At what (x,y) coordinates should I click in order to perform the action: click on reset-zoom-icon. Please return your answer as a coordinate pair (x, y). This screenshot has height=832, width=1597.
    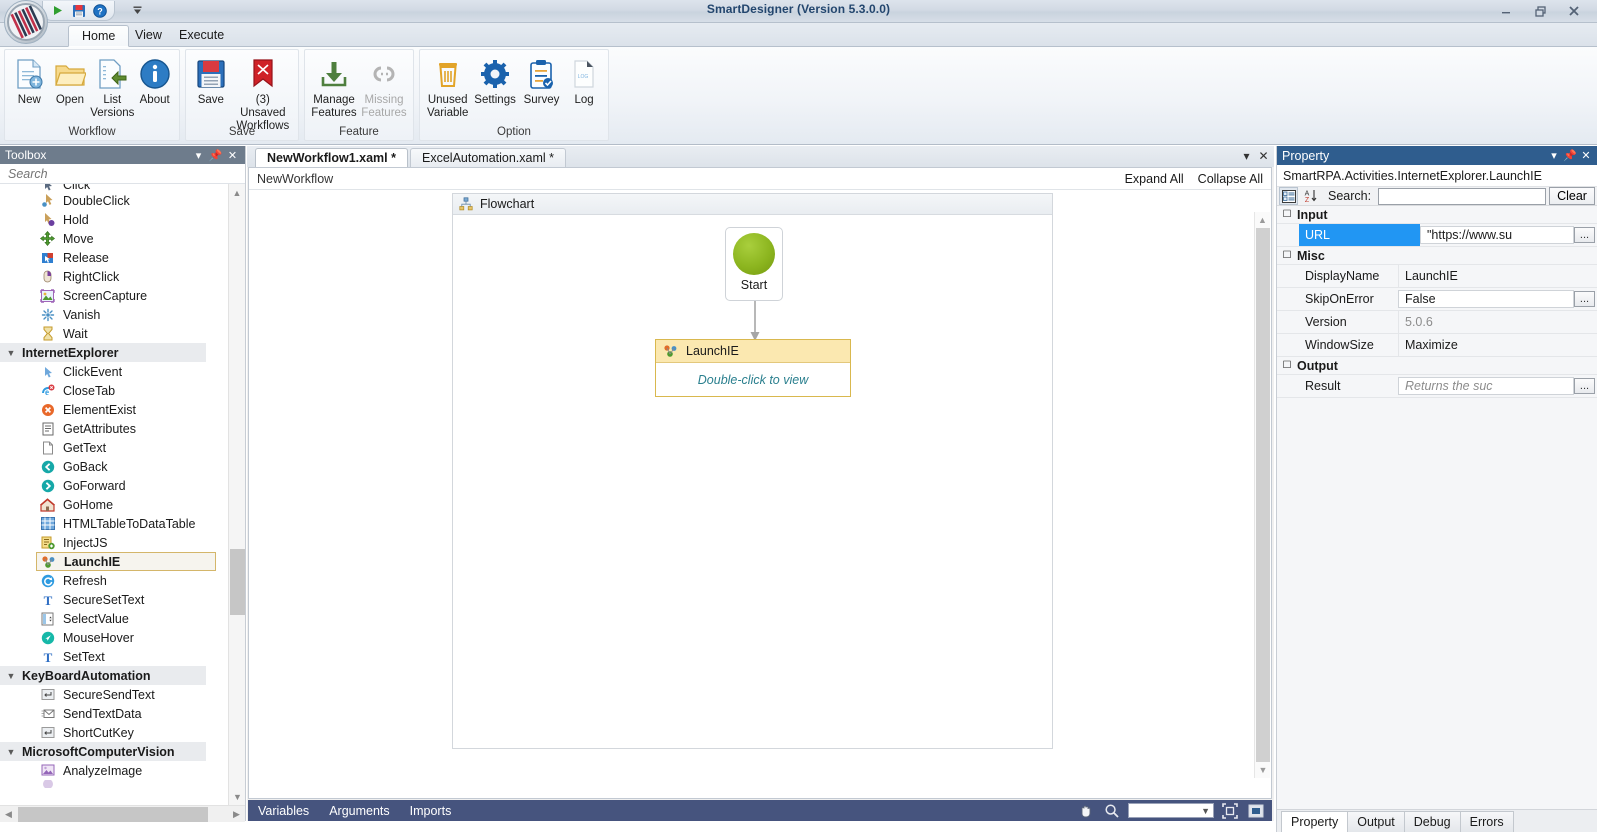
    Looking at the image, I should click on (1256, 811).